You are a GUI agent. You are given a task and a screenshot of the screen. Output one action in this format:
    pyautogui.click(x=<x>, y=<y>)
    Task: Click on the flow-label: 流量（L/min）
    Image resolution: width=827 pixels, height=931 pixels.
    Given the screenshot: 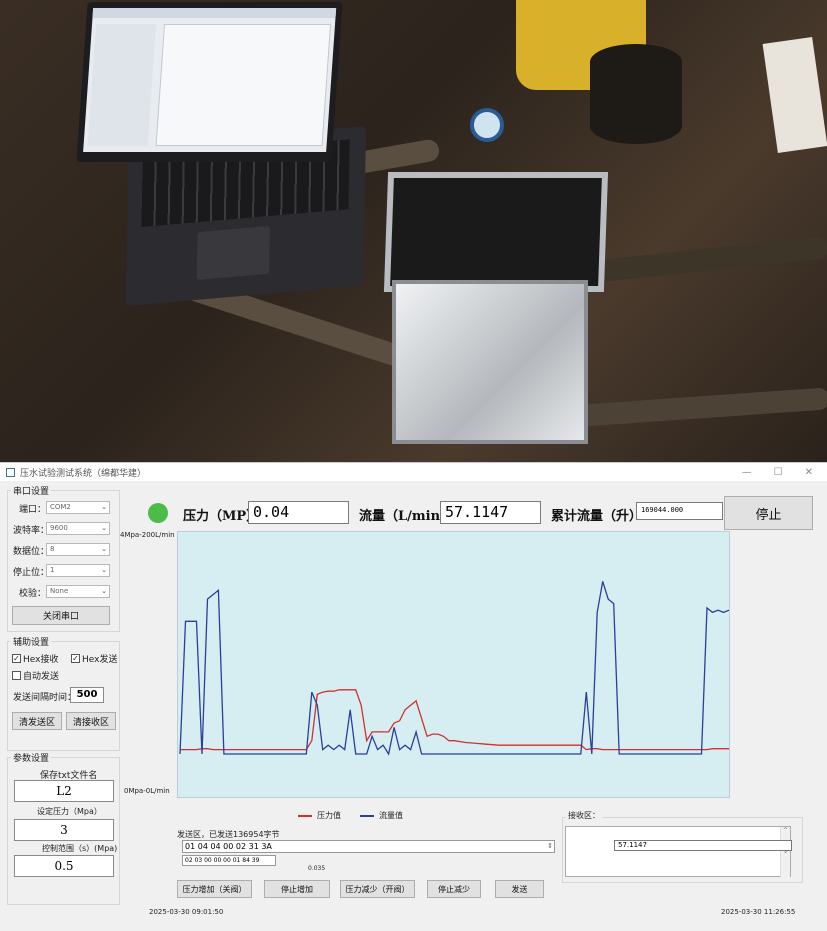 What is the action you would take?
    pyautogui.click(x=406, y=516)
    